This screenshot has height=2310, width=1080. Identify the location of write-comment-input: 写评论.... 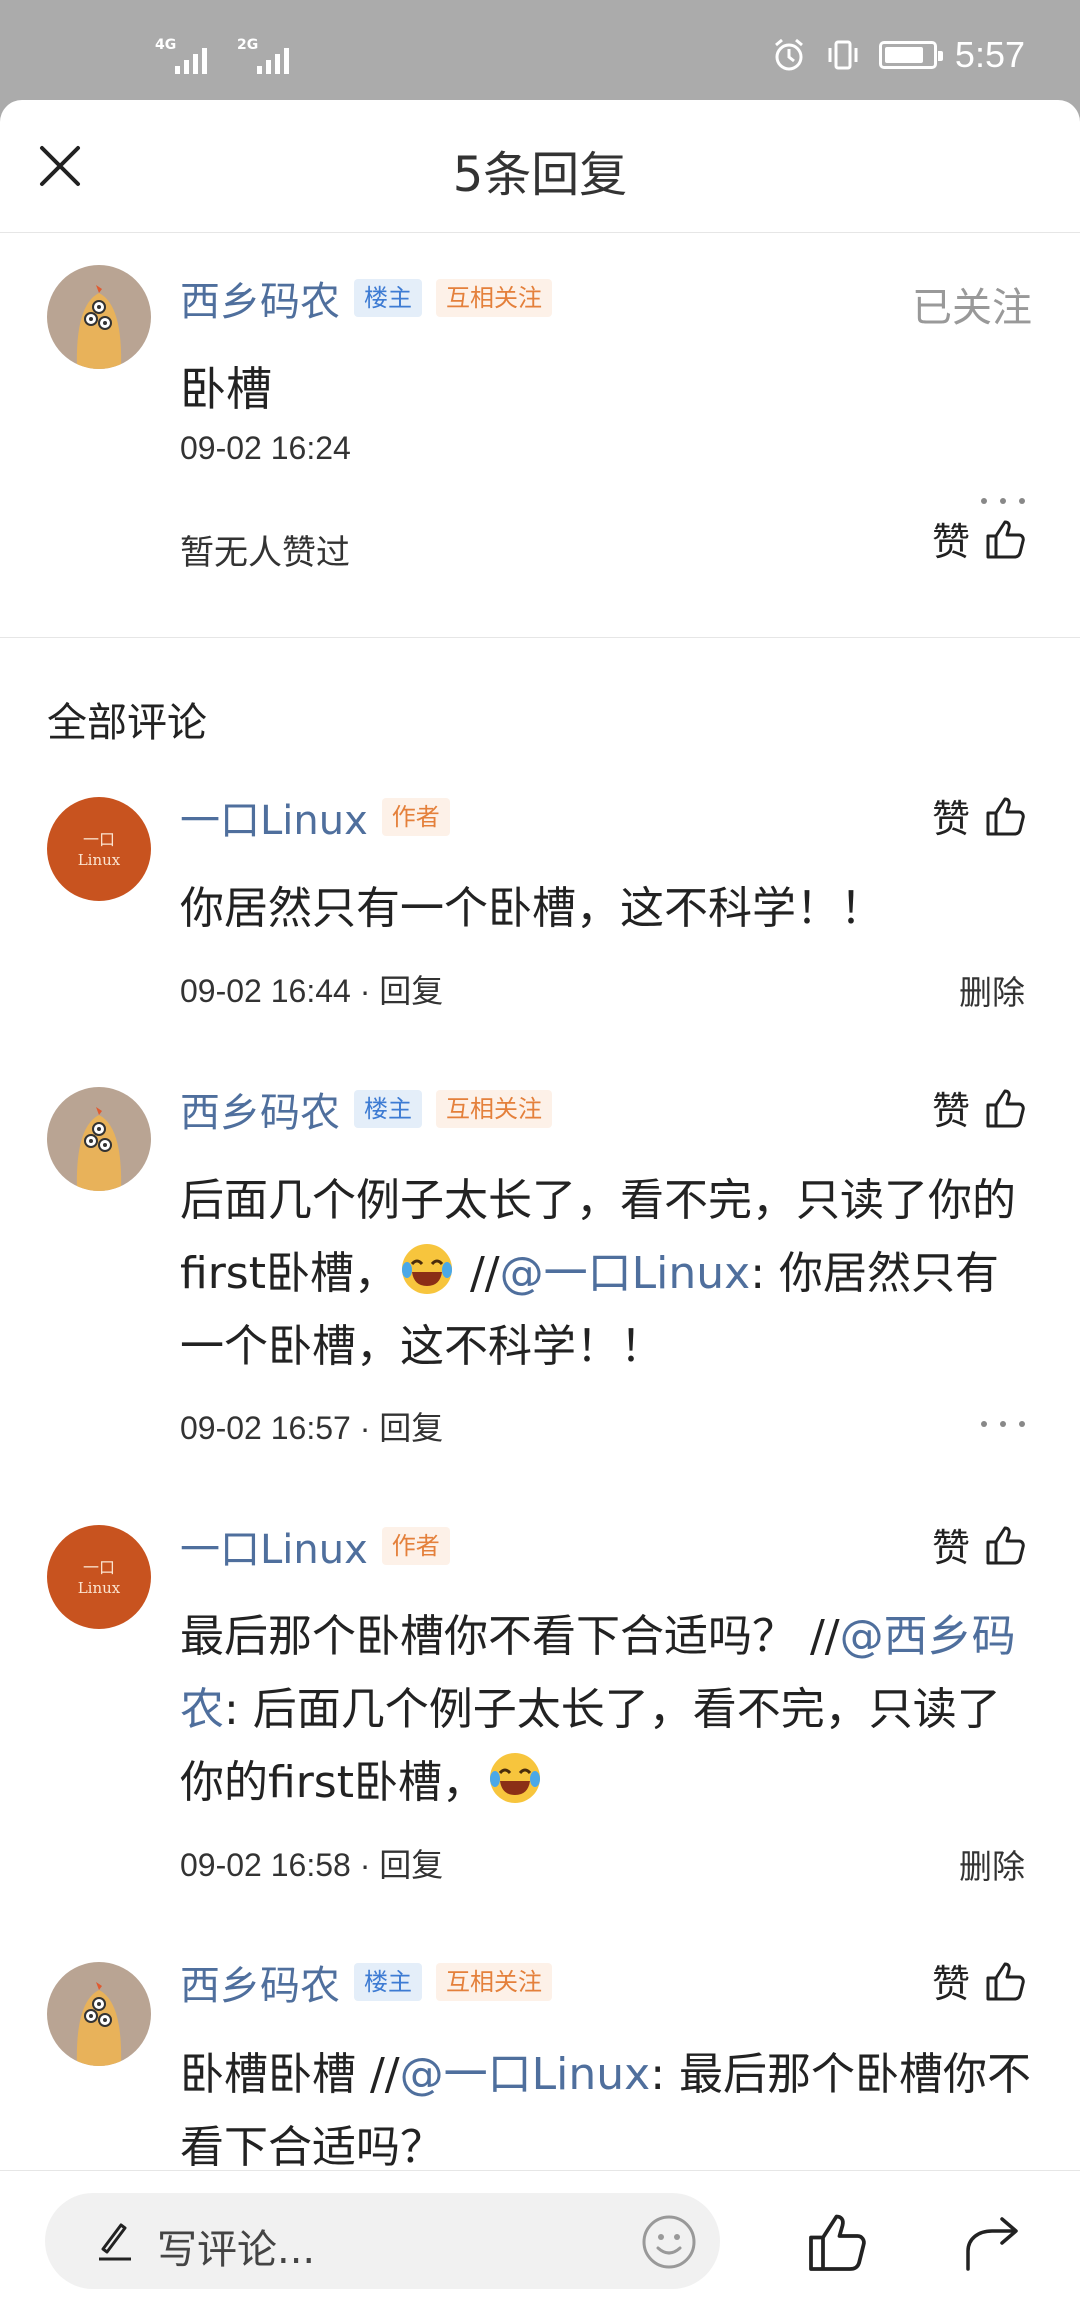
(382, 2241).